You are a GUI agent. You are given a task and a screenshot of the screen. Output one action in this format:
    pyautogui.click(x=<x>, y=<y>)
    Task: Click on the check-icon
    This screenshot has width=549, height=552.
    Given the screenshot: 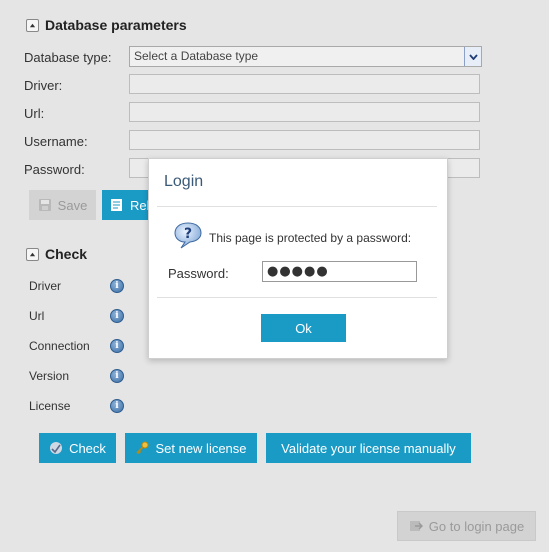 What is the action you would take?
    pyautogui.click(x=56, y=448)
    